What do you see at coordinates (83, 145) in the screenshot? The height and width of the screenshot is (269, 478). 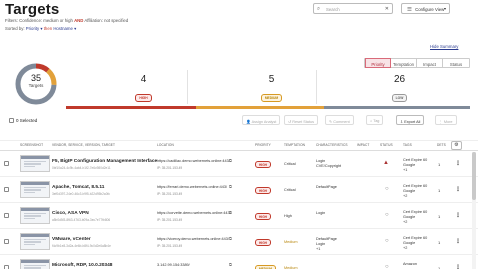 I see `col-target: Vendor, Service, Version, Target` at bounding box center [83, 145].